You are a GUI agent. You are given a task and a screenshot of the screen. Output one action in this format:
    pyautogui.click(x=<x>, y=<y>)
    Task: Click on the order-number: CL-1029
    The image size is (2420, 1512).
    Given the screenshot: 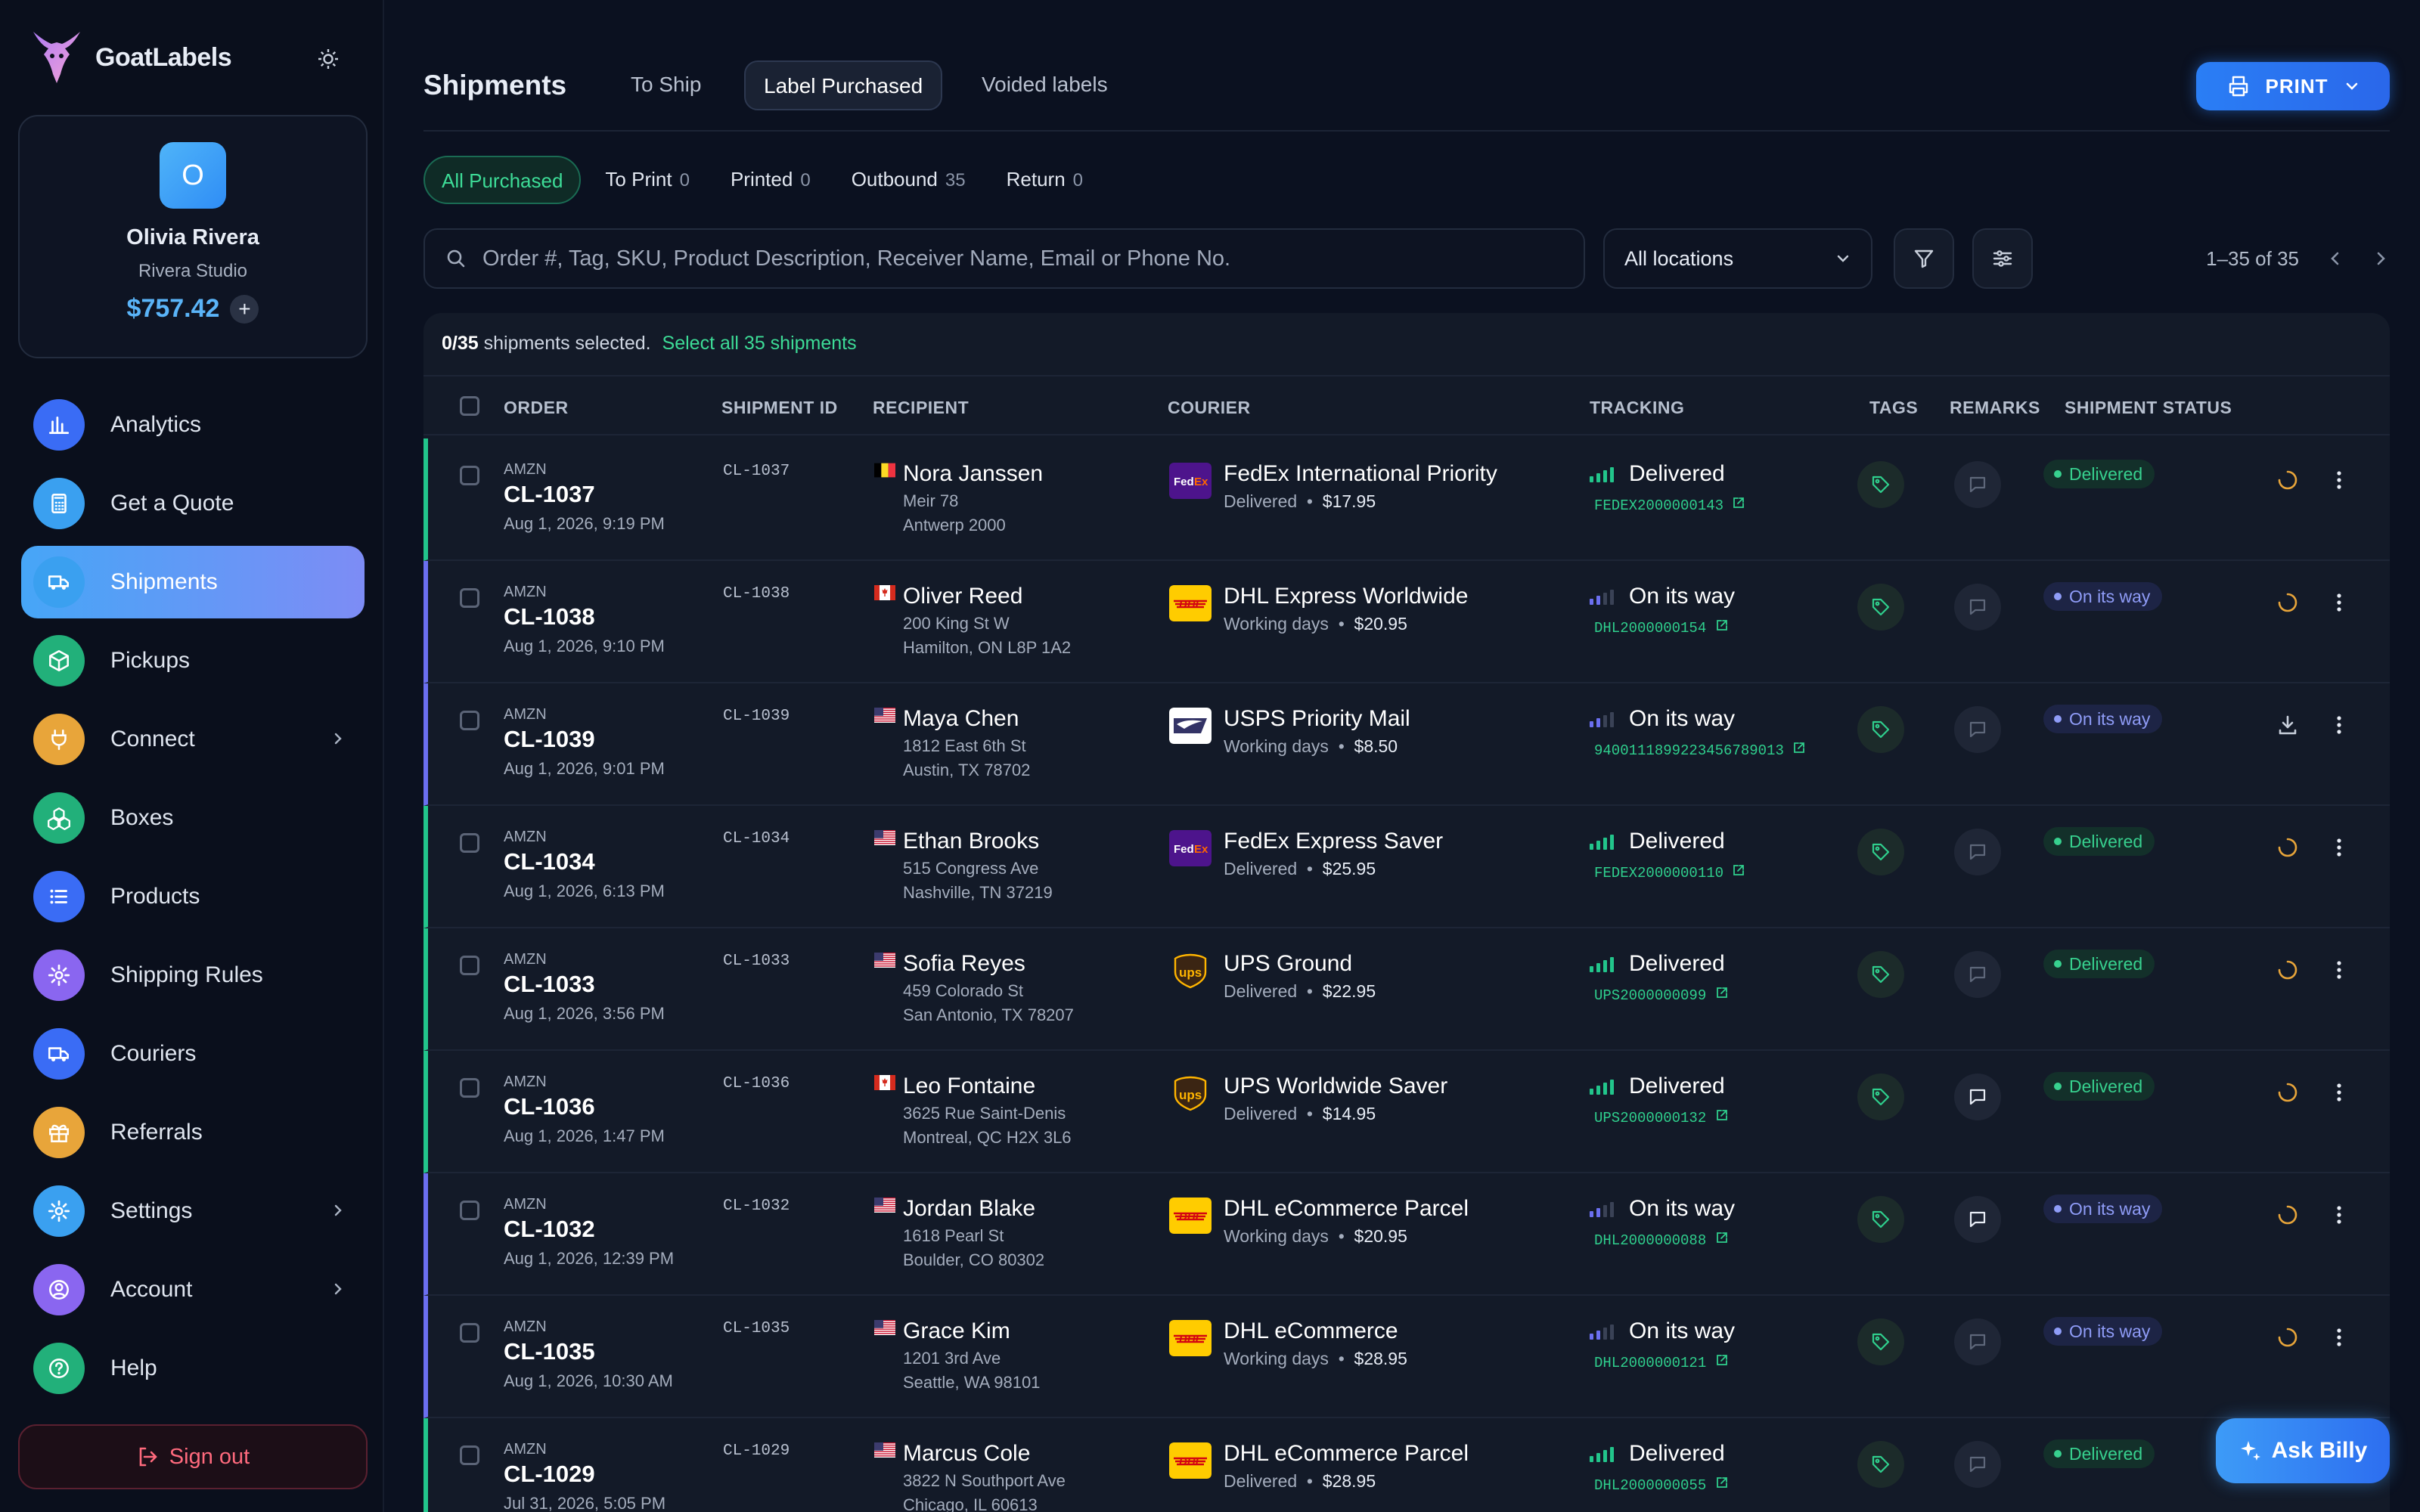 What is the action you would take?
    pyautogui.click(x=549, y=1475)
    